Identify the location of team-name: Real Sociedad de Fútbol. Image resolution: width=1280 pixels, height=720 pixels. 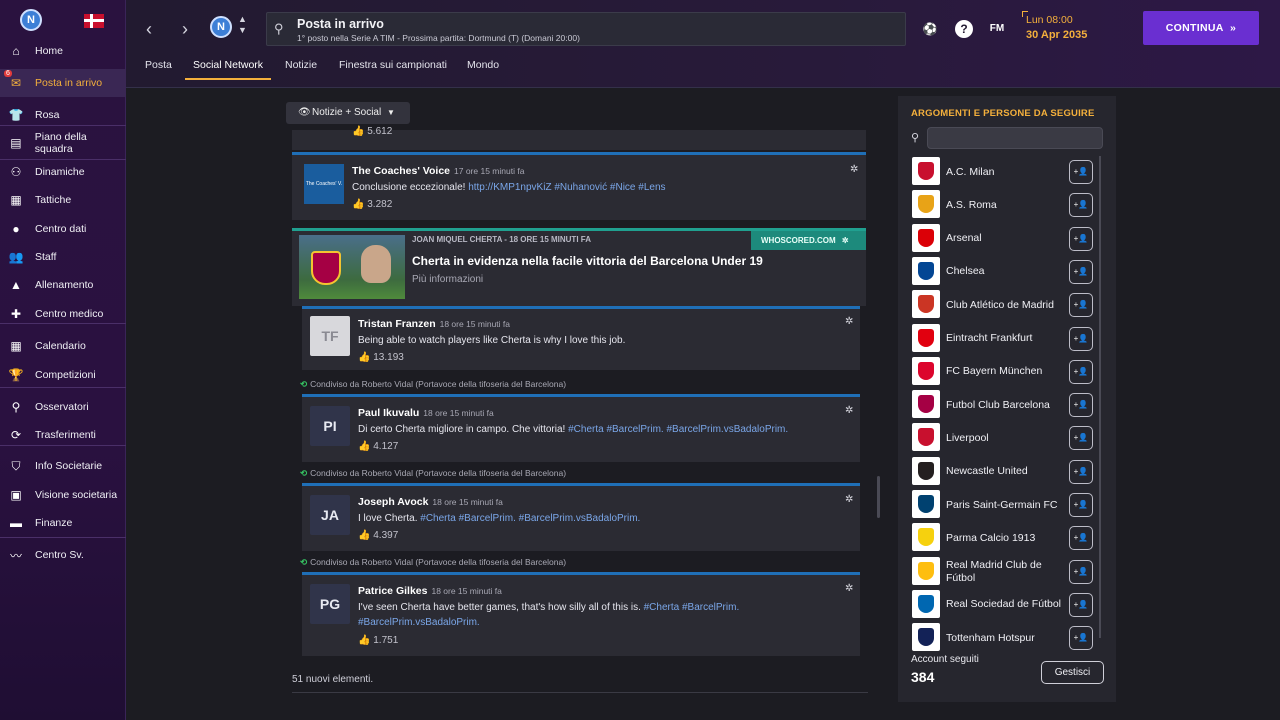
(1003, 605).